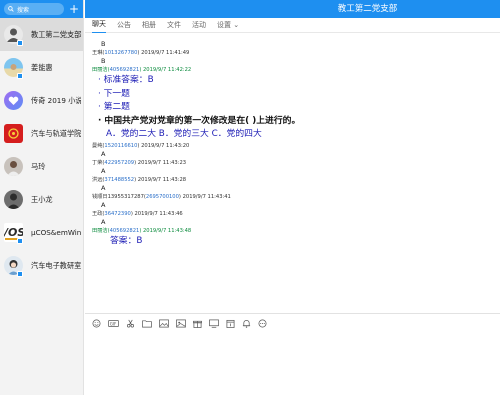 The width and height of the screenshot is (500, 395). I want to click on conversation-name: 马玲, so click(38, 166).